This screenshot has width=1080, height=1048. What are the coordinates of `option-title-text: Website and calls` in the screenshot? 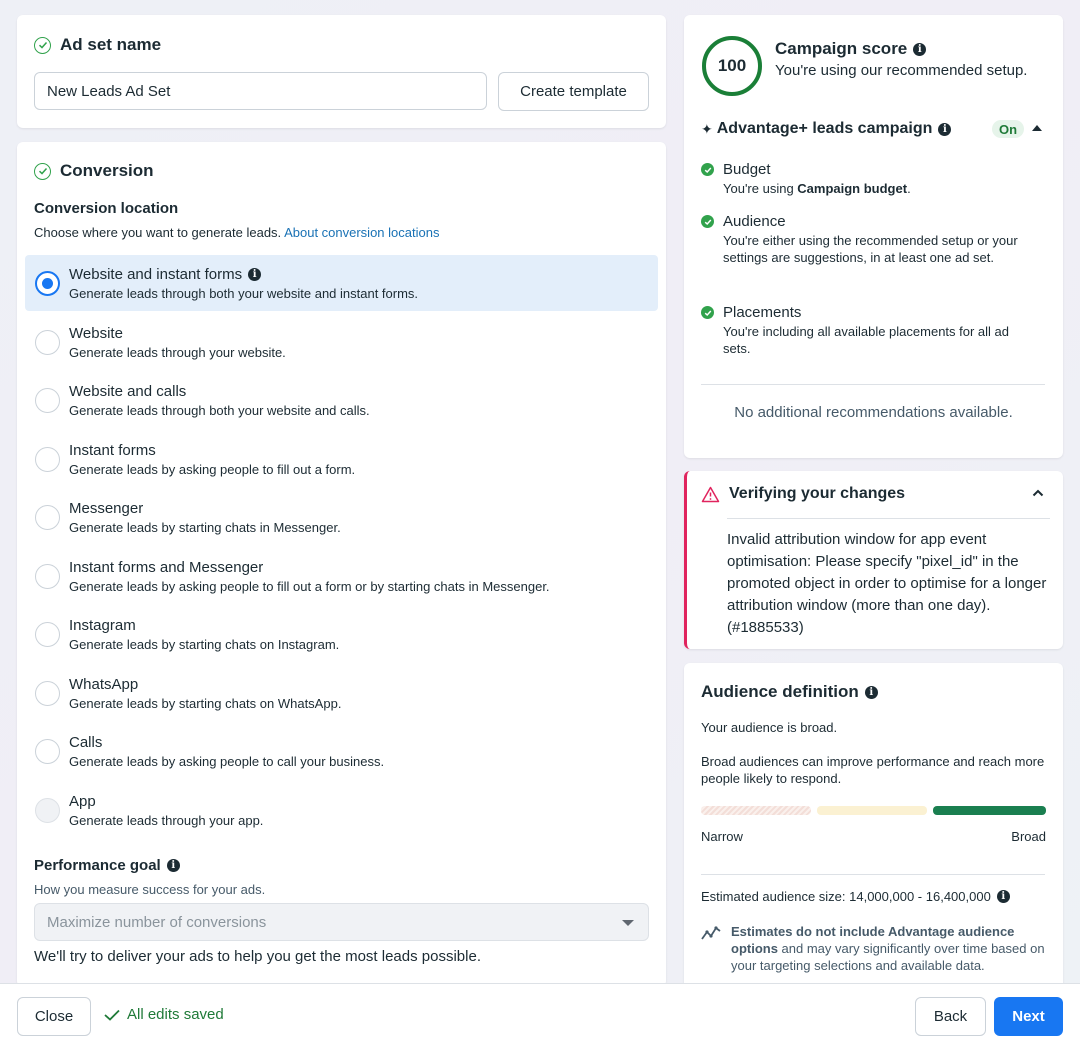 It's located at (128, 391).